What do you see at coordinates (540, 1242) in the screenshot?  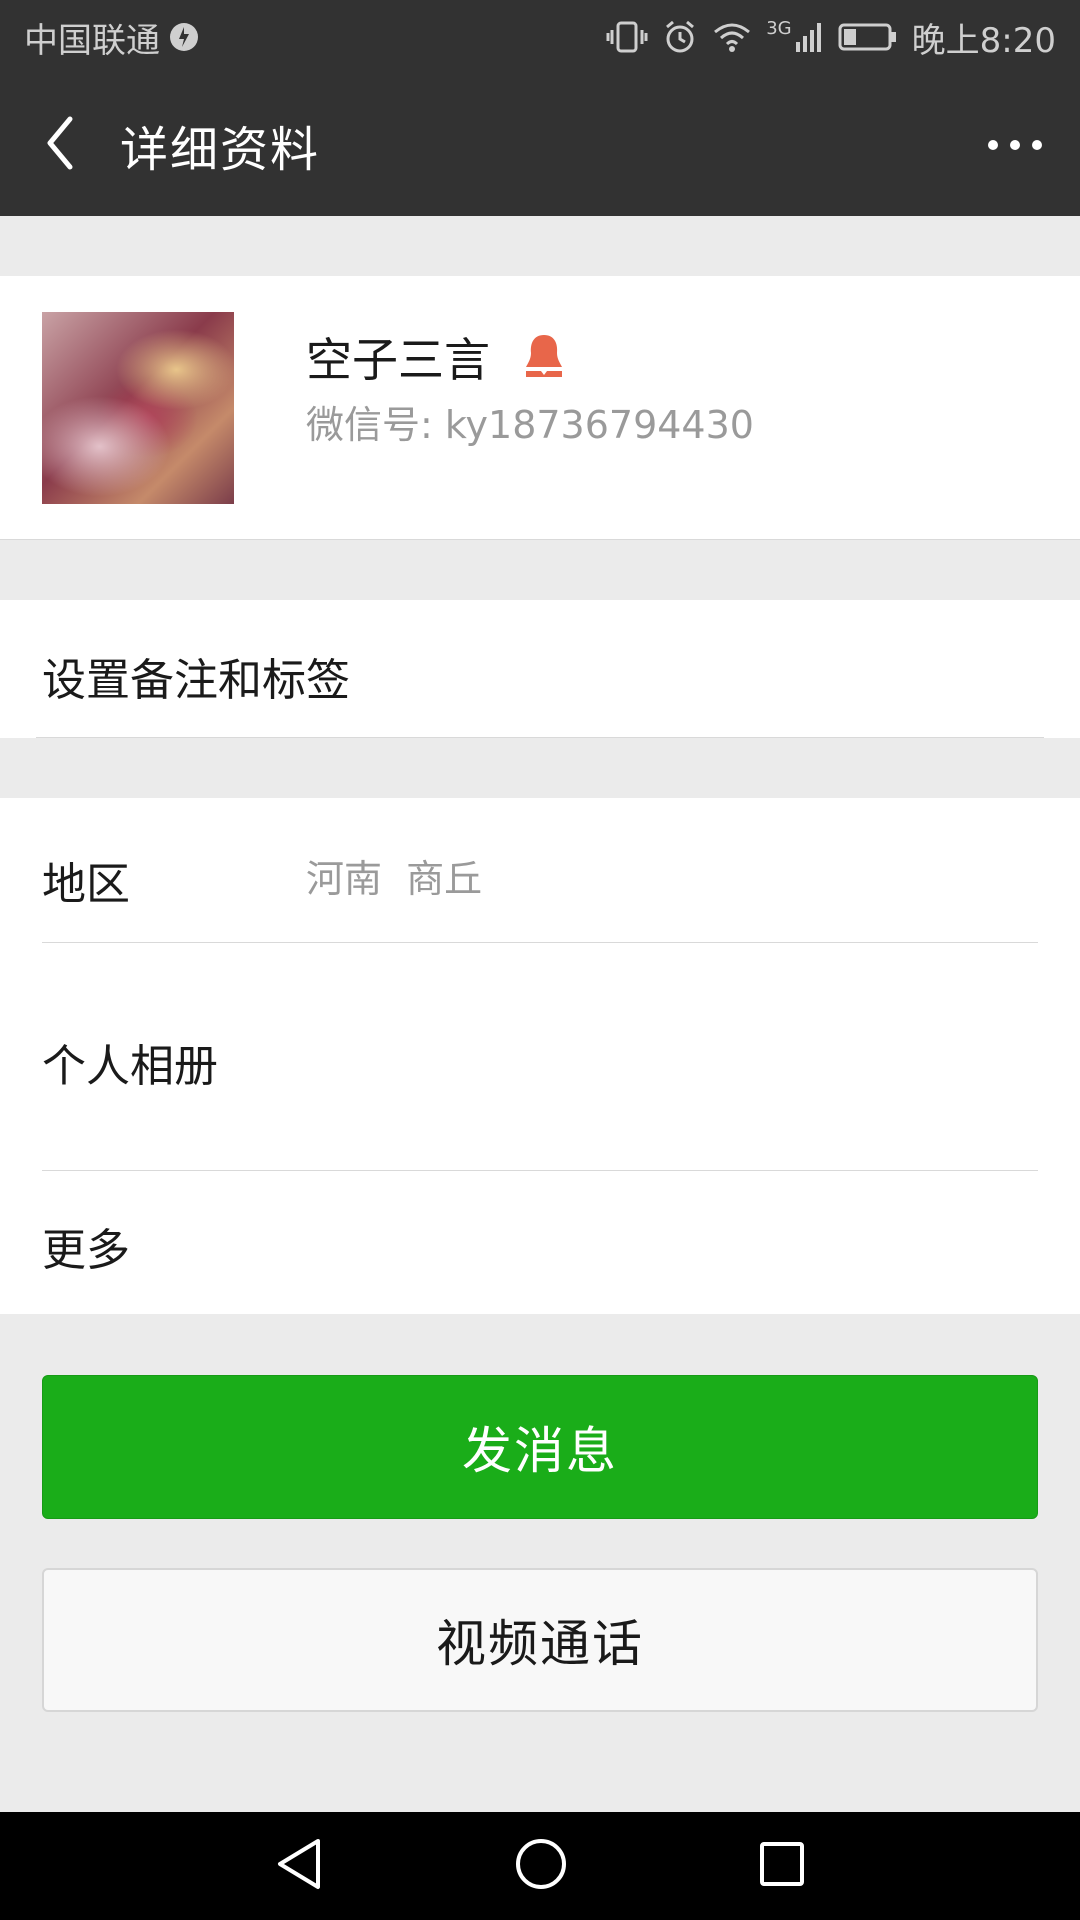 I see `more-row: 更多` at bounding box center [540, 1242].